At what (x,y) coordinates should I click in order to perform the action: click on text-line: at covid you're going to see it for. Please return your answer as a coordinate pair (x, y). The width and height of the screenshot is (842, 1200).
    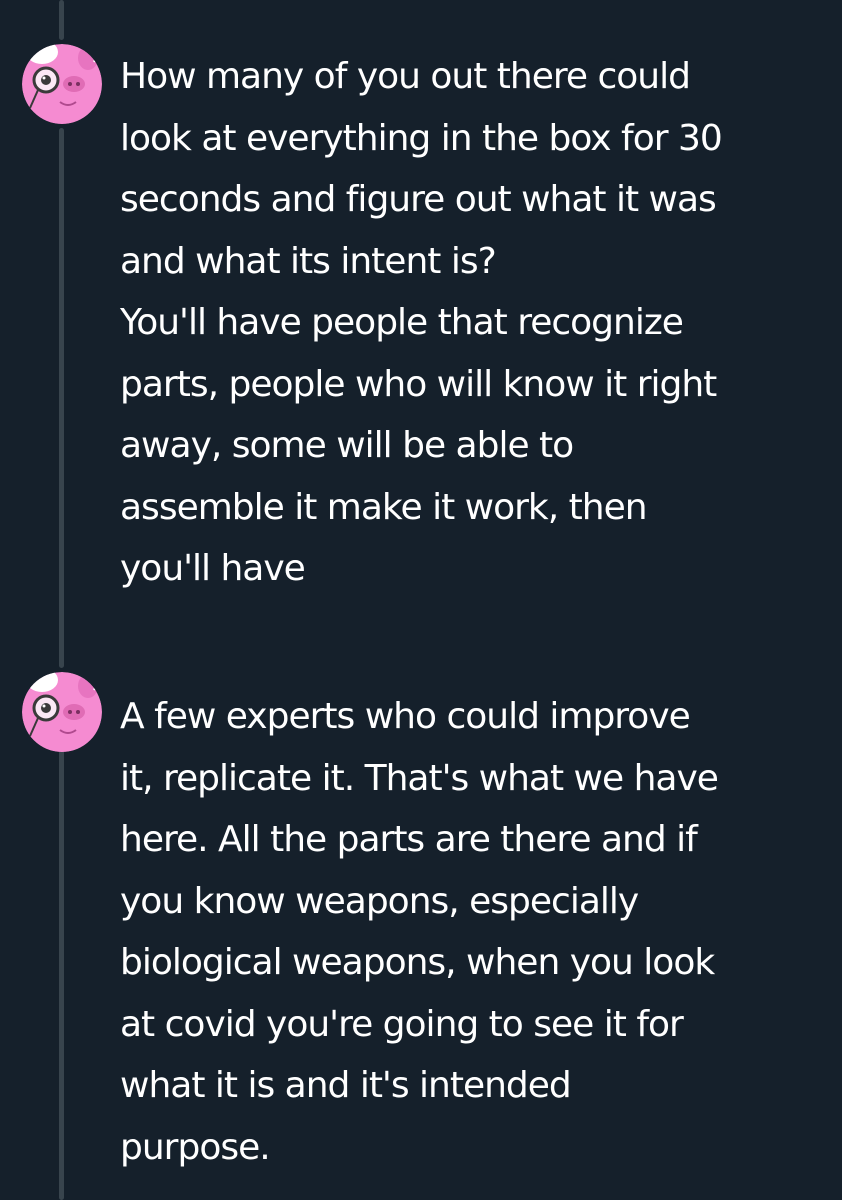
    Looking at the image, I should click on (402, 1024).